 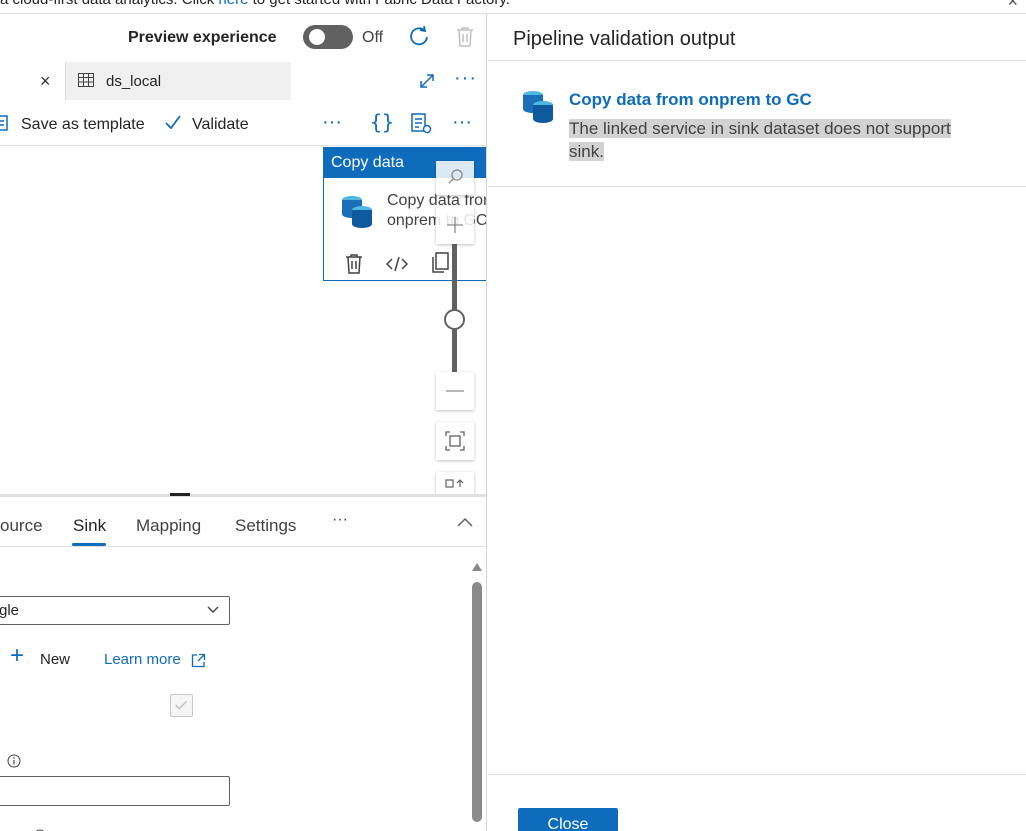 I want to click on tab-dataset: ds_local, so click(x=178, y=81).